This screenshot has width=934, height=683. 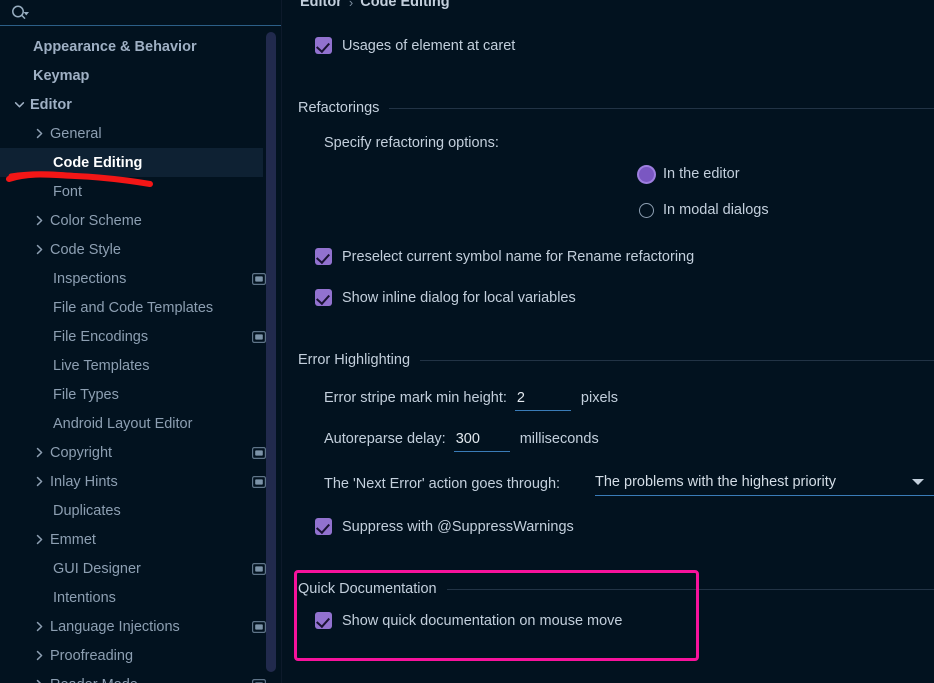 What do you see at coordinates (458, 526) in the screenshot?
I see `checkbox-label: Suppress with @SuppressWarnings` at bounding box center [458, 526].